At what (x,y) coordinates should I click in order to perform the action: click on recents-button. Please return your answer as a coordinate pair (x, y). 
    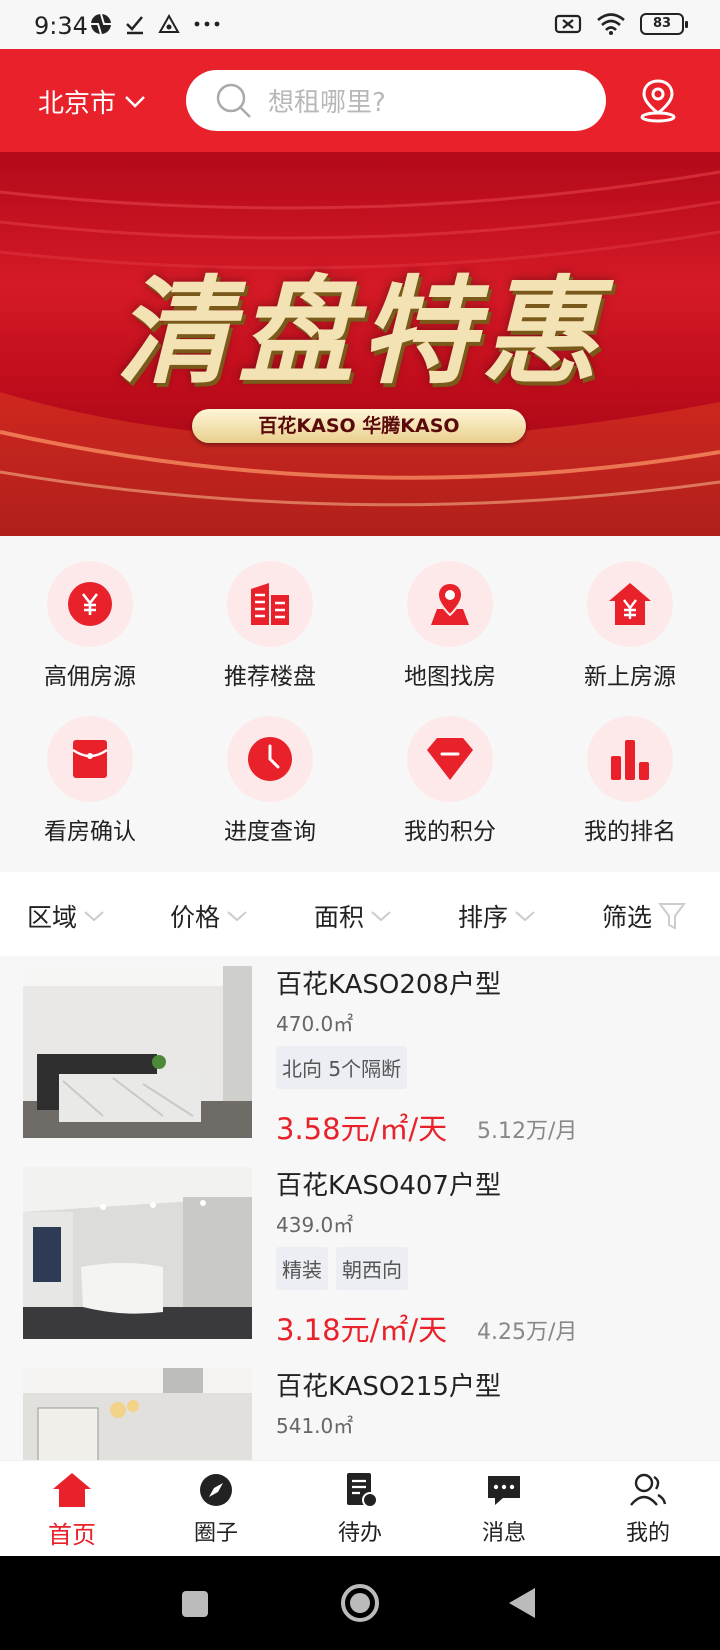
    Looking at the image, I should click on (195, 1606).